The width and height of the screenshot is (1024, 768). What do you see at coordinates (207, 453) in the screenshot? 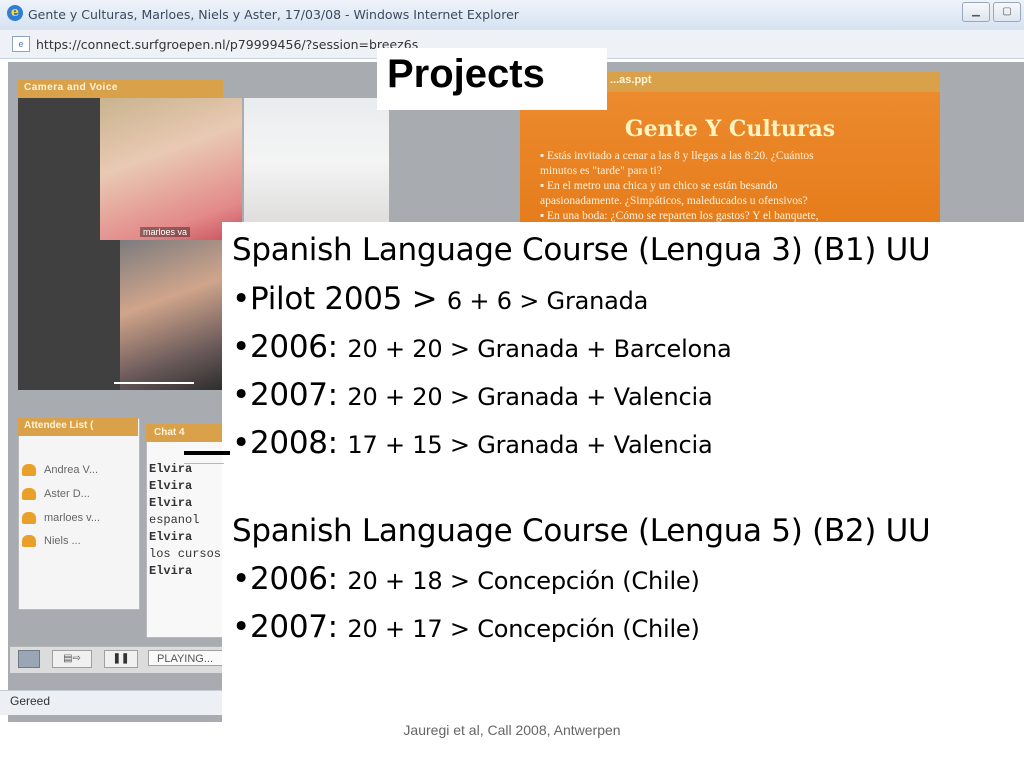
I see `connector-line` at bounding box center [207, 453].